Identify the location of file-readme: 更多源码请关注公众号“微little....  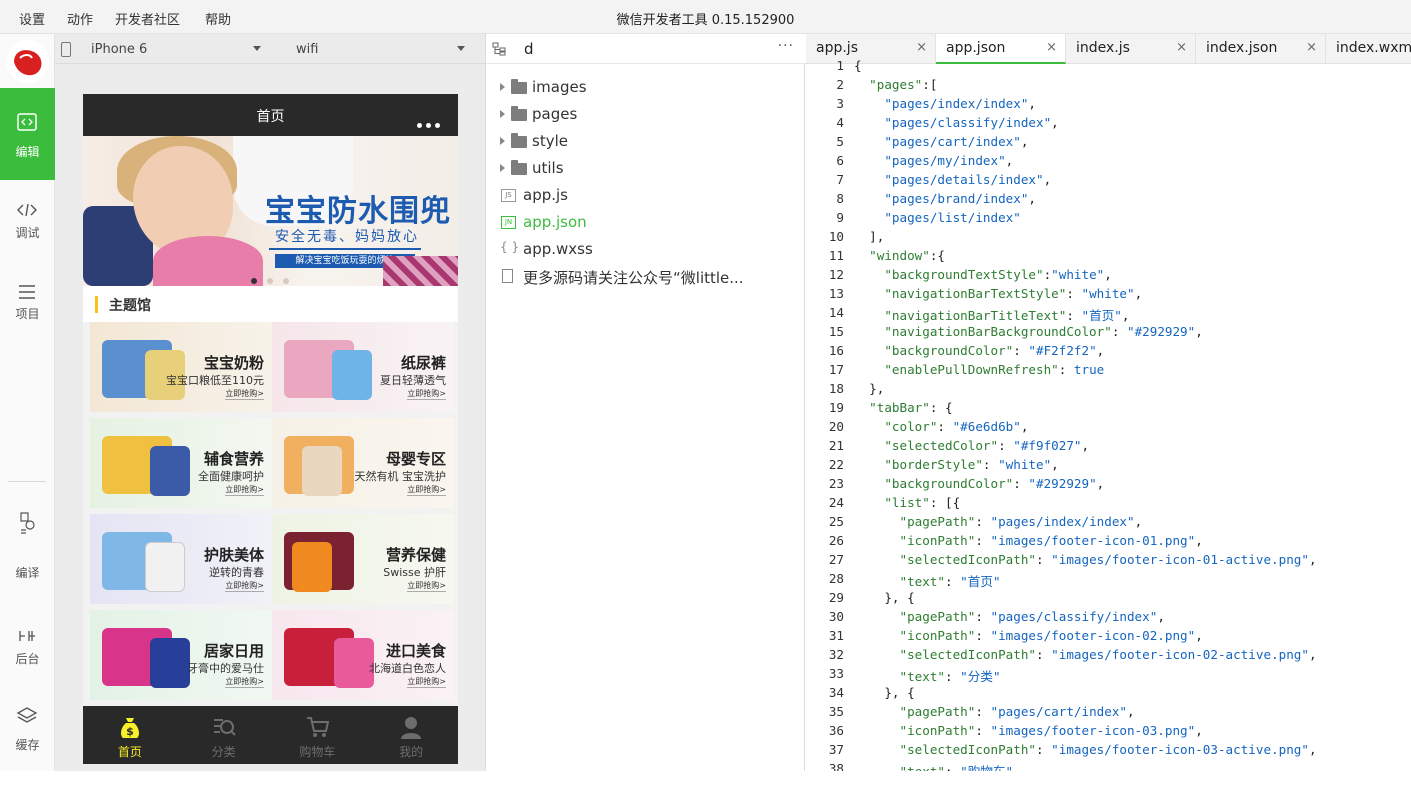
(646, 276).